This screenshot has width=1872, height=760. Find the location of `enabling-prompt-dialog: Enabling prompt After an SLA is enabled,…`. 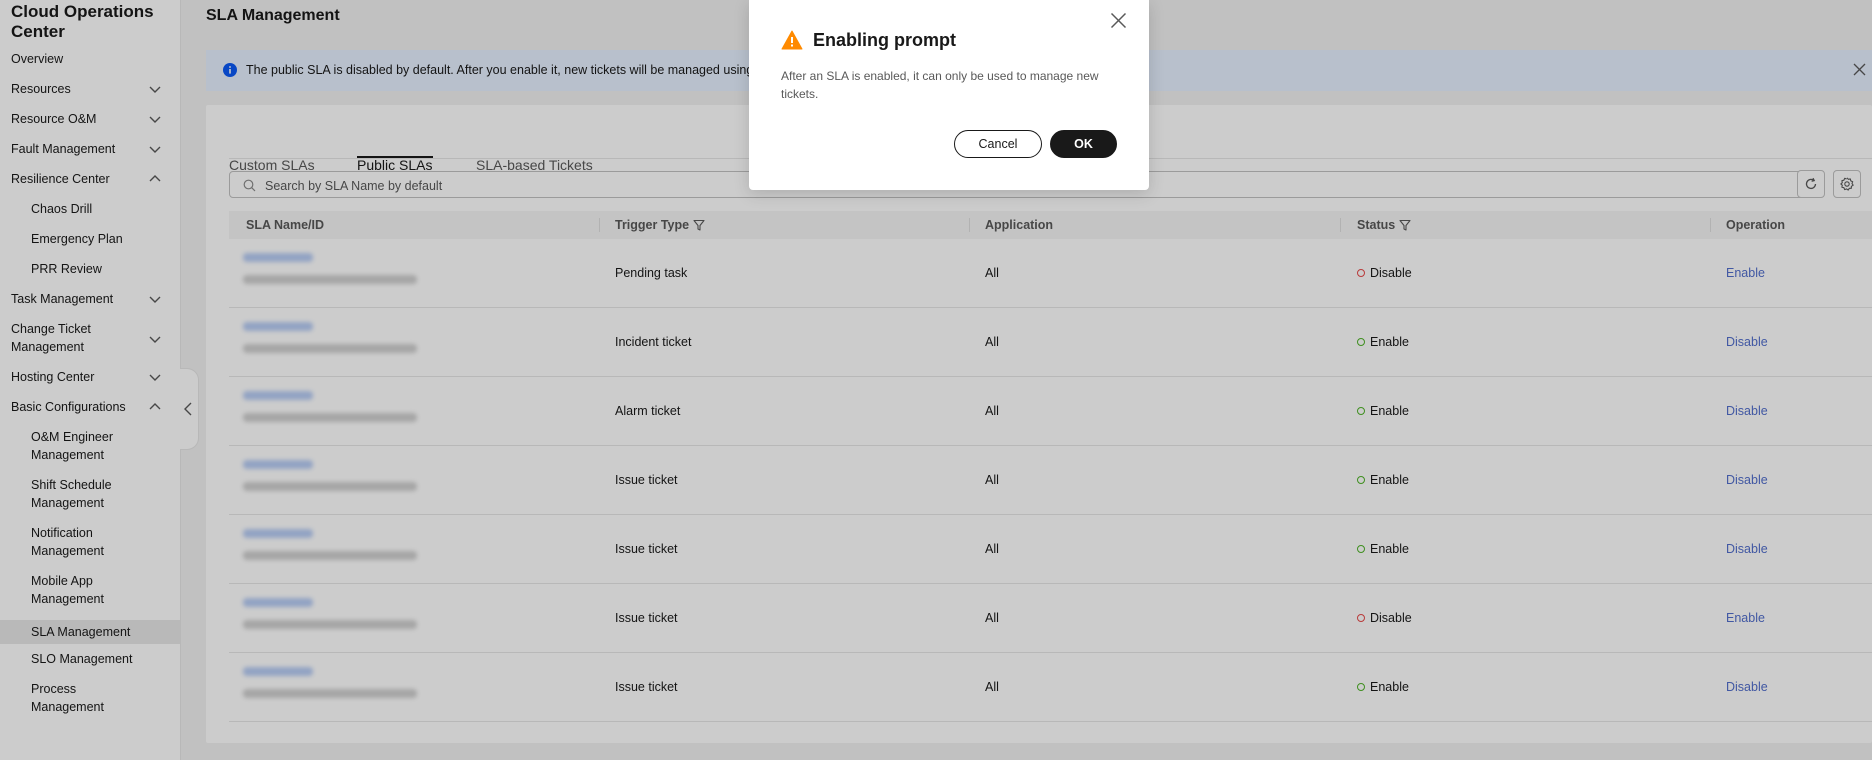

enabling-prompt-dialog: Enabling prompt After an SLA is enabled,… is located at coordinates (949, 95).